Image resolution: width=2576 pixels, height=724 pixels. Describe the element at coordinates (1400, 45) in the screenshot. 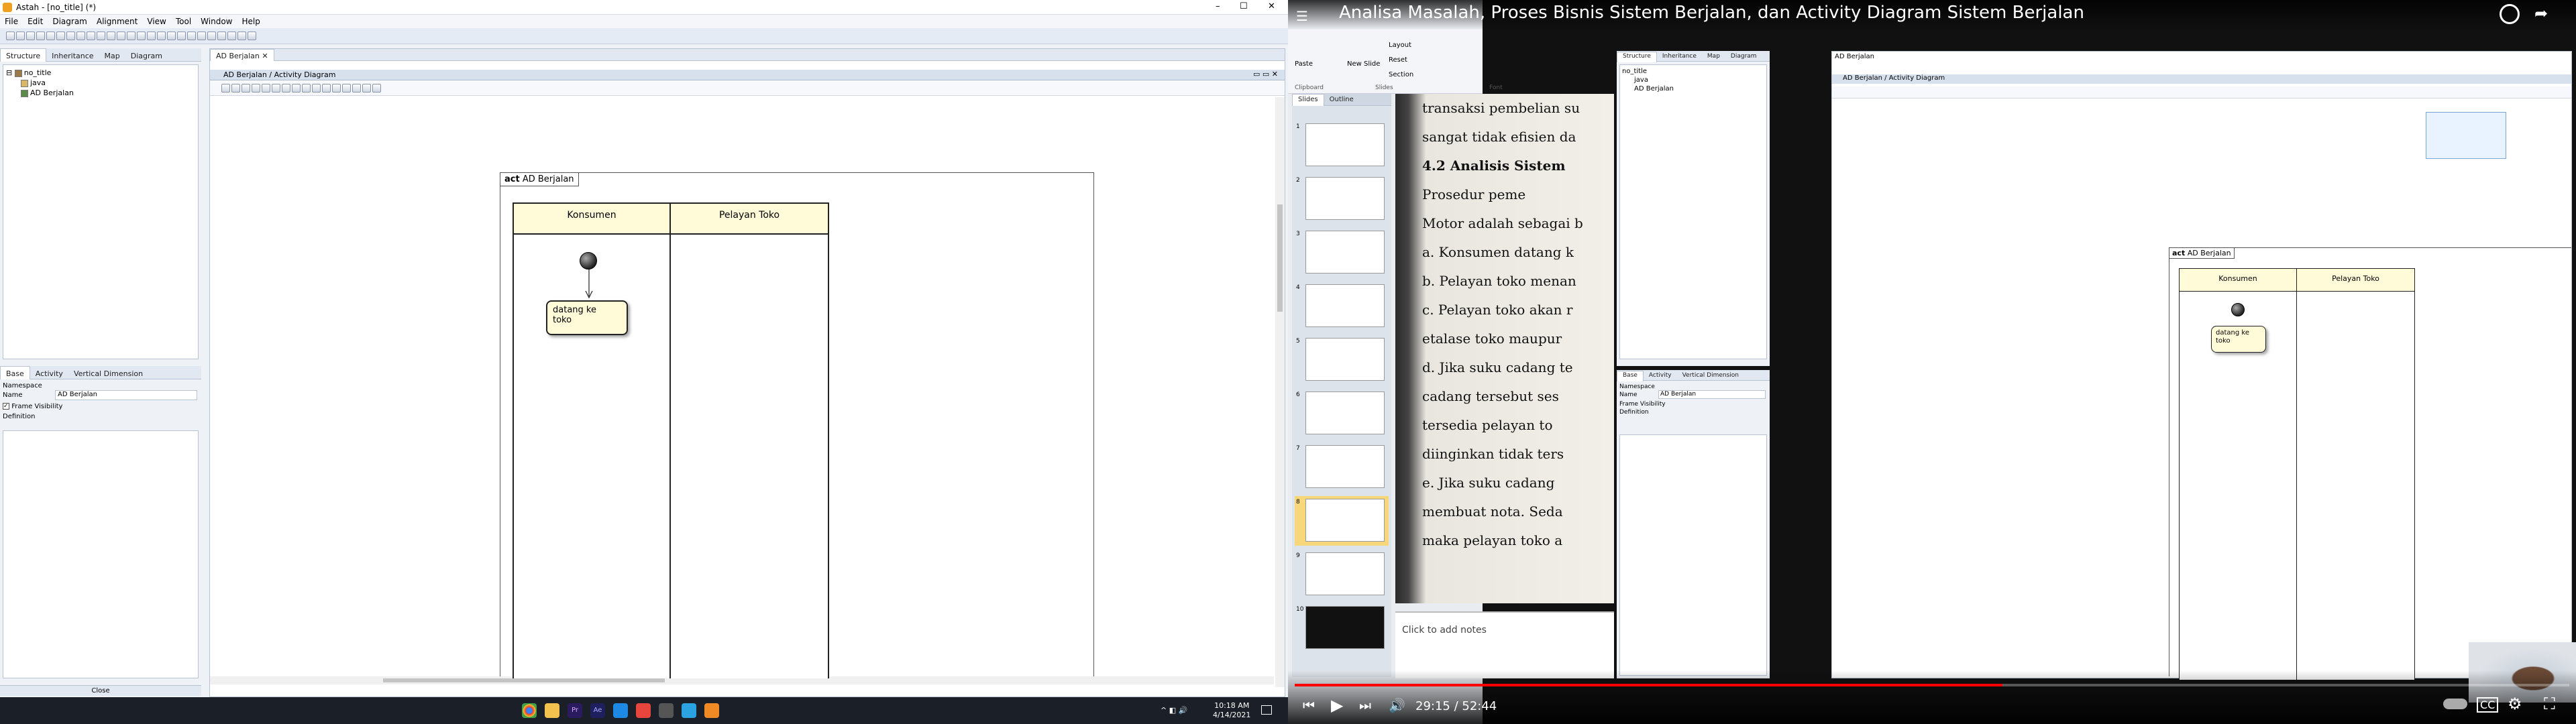

I see `layout-button: Layout` at that location.